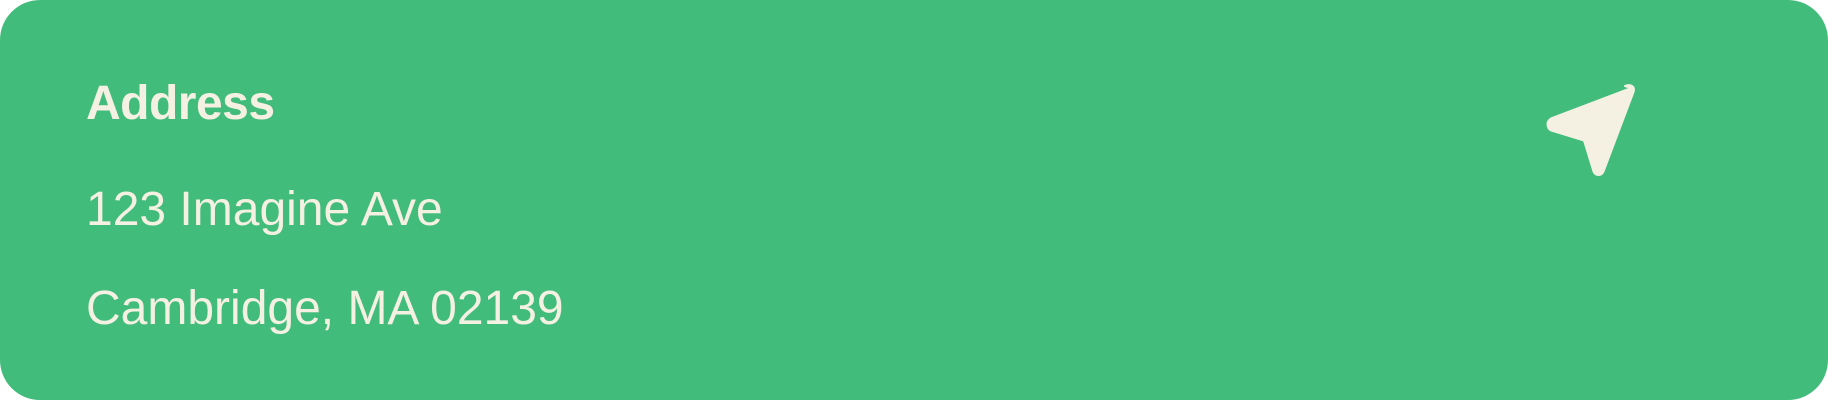 The height and width of the screenshot is (400, 1828). I want to click on address-line-2: Cambridge, MA 02139, so click(325, 308).